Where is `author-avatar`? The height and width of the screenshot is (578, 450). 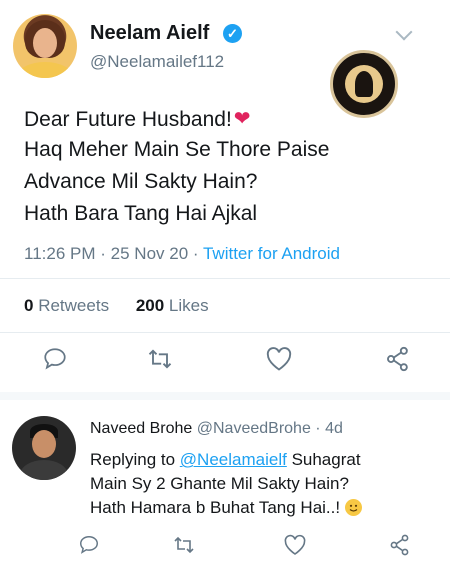
author-avatar is located at coordinates (45, 46).